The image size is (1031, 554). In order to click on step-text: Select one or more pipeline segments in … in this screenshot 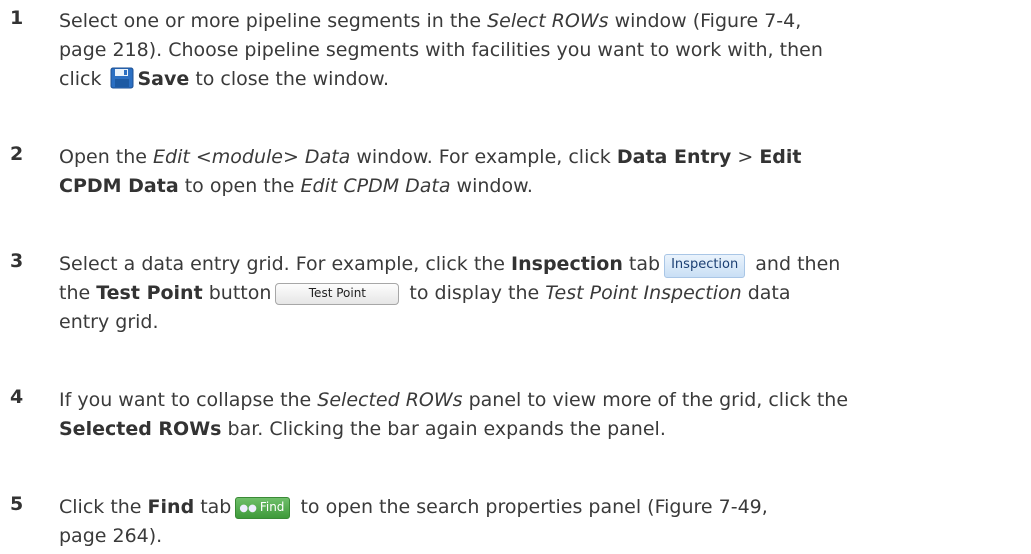, I will do `click(441, 50)`.